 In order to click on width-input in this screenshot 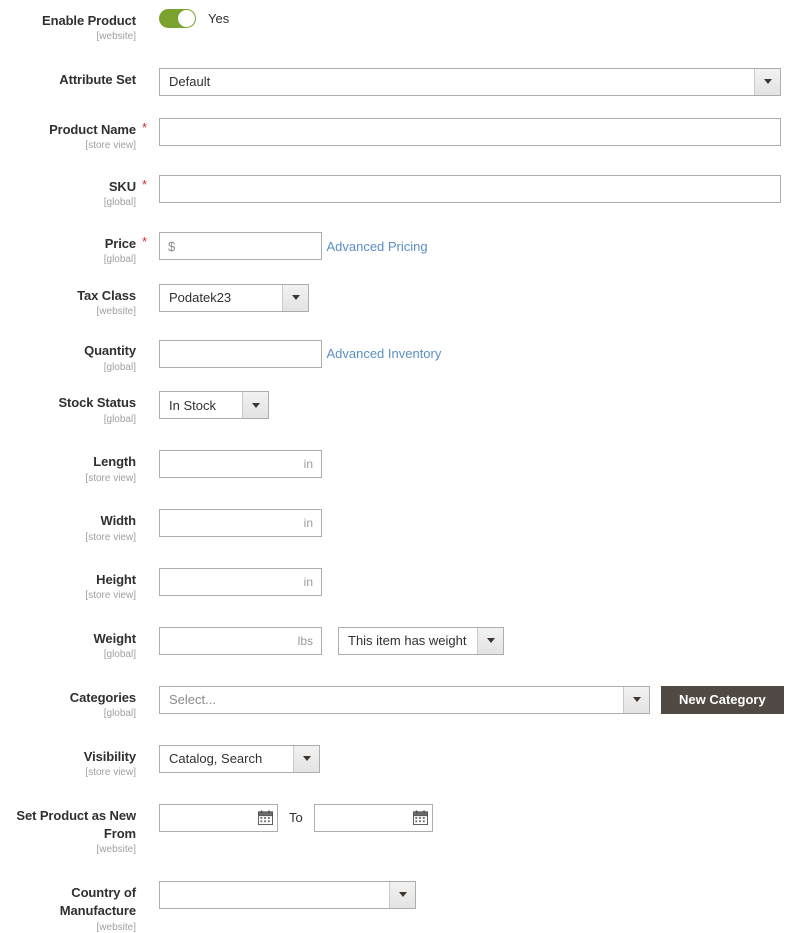, I will do `click(240, 523)`.